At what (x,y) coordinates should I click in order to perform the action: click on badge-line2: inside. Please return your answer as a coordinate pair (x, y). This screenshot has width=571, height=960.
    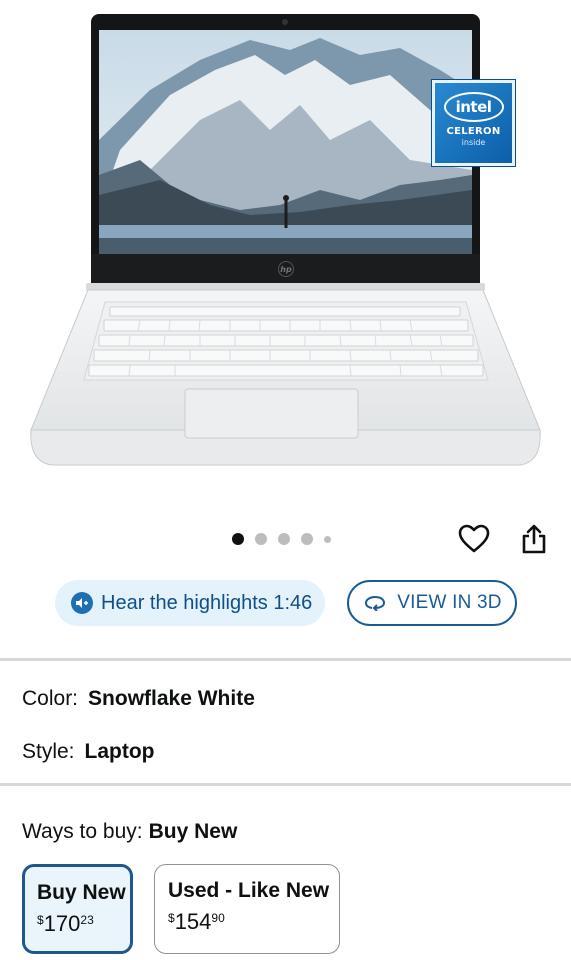
    Looking at the image, I should click on (473, 142).